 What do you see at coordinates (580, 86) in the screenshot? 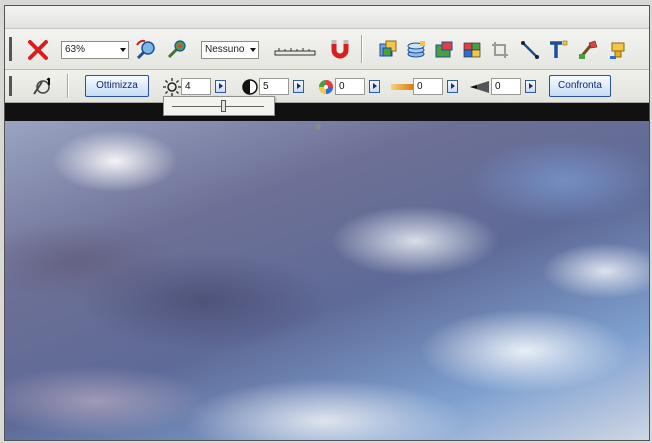
I see `compare-button: Confronta` at bounding box center [580, 86].